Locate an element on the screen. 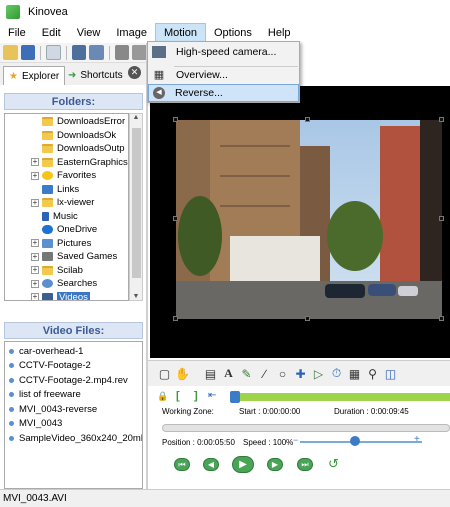 This screenshot has height=507, width=450. tree-item: Links is located at coordinates (42, 190).